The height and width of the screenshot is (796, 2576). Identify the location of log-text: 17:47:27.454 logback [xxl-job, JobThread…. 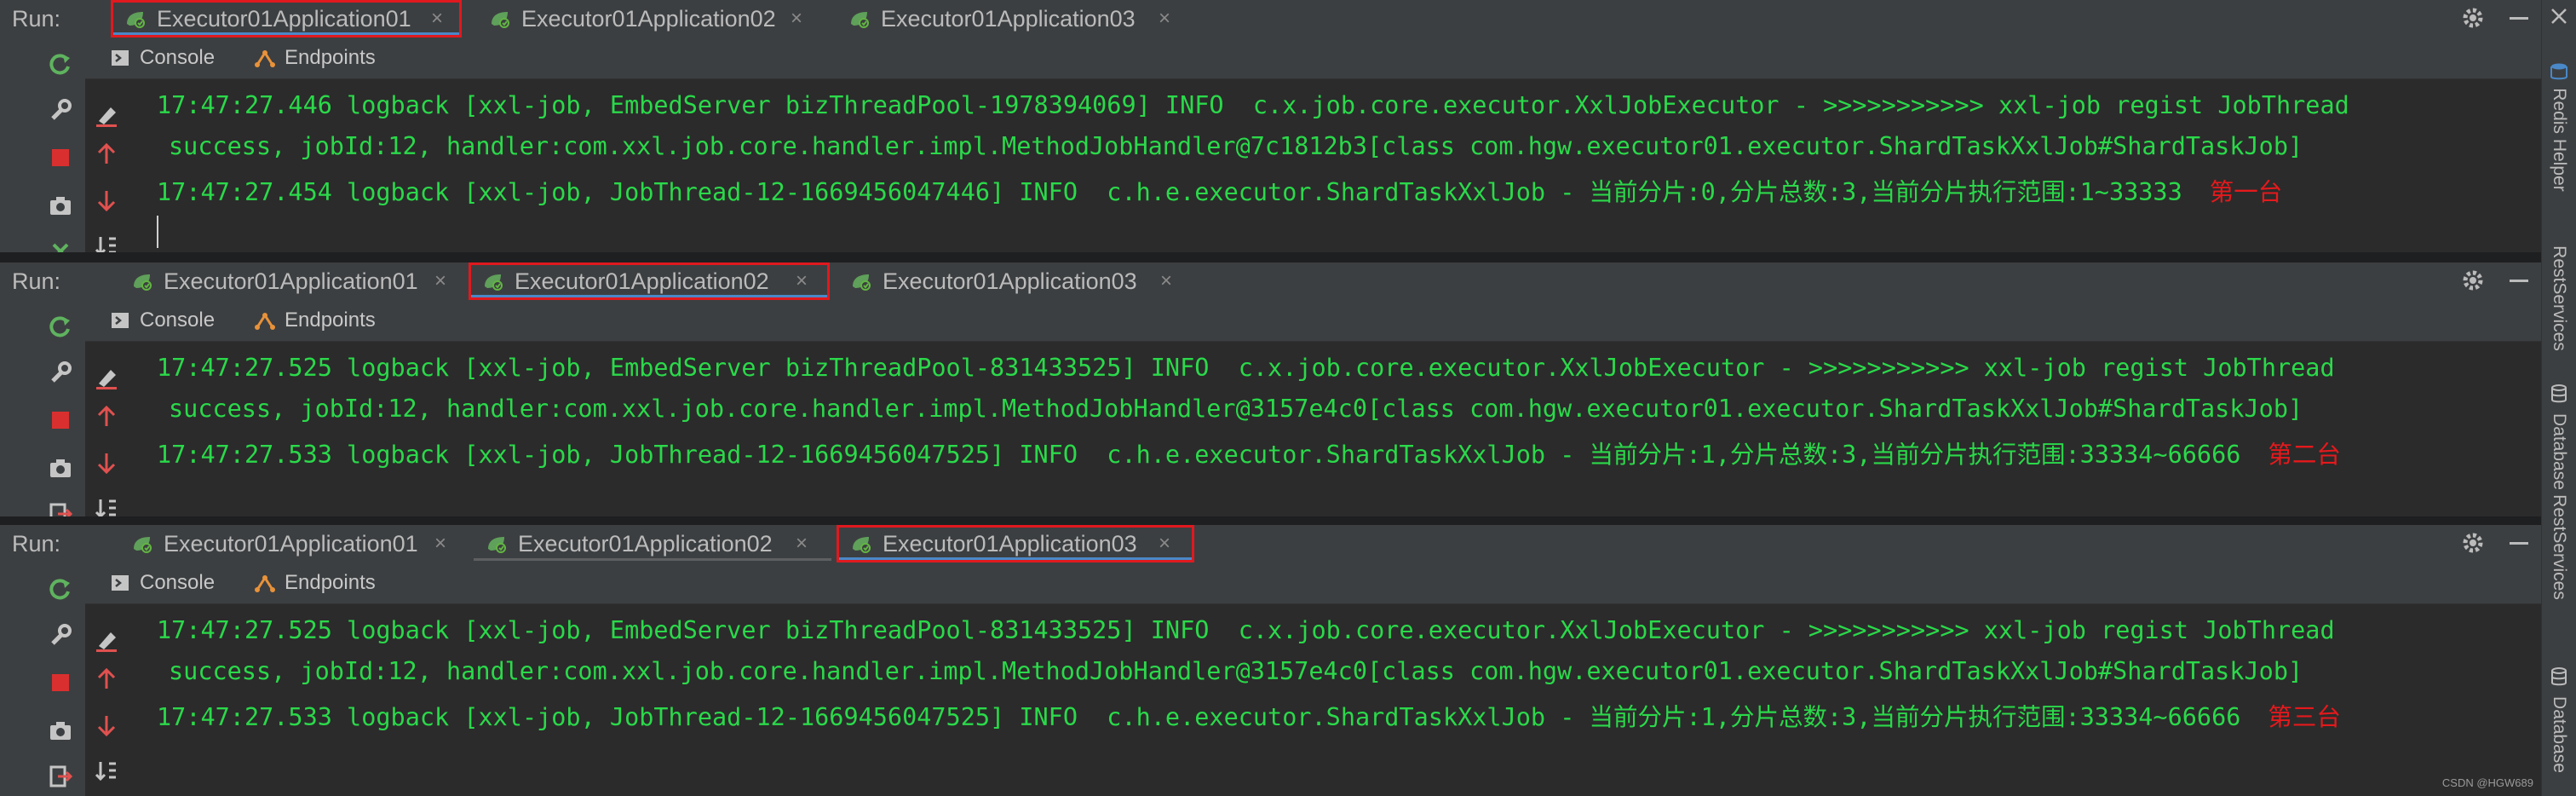
(1170, 192).